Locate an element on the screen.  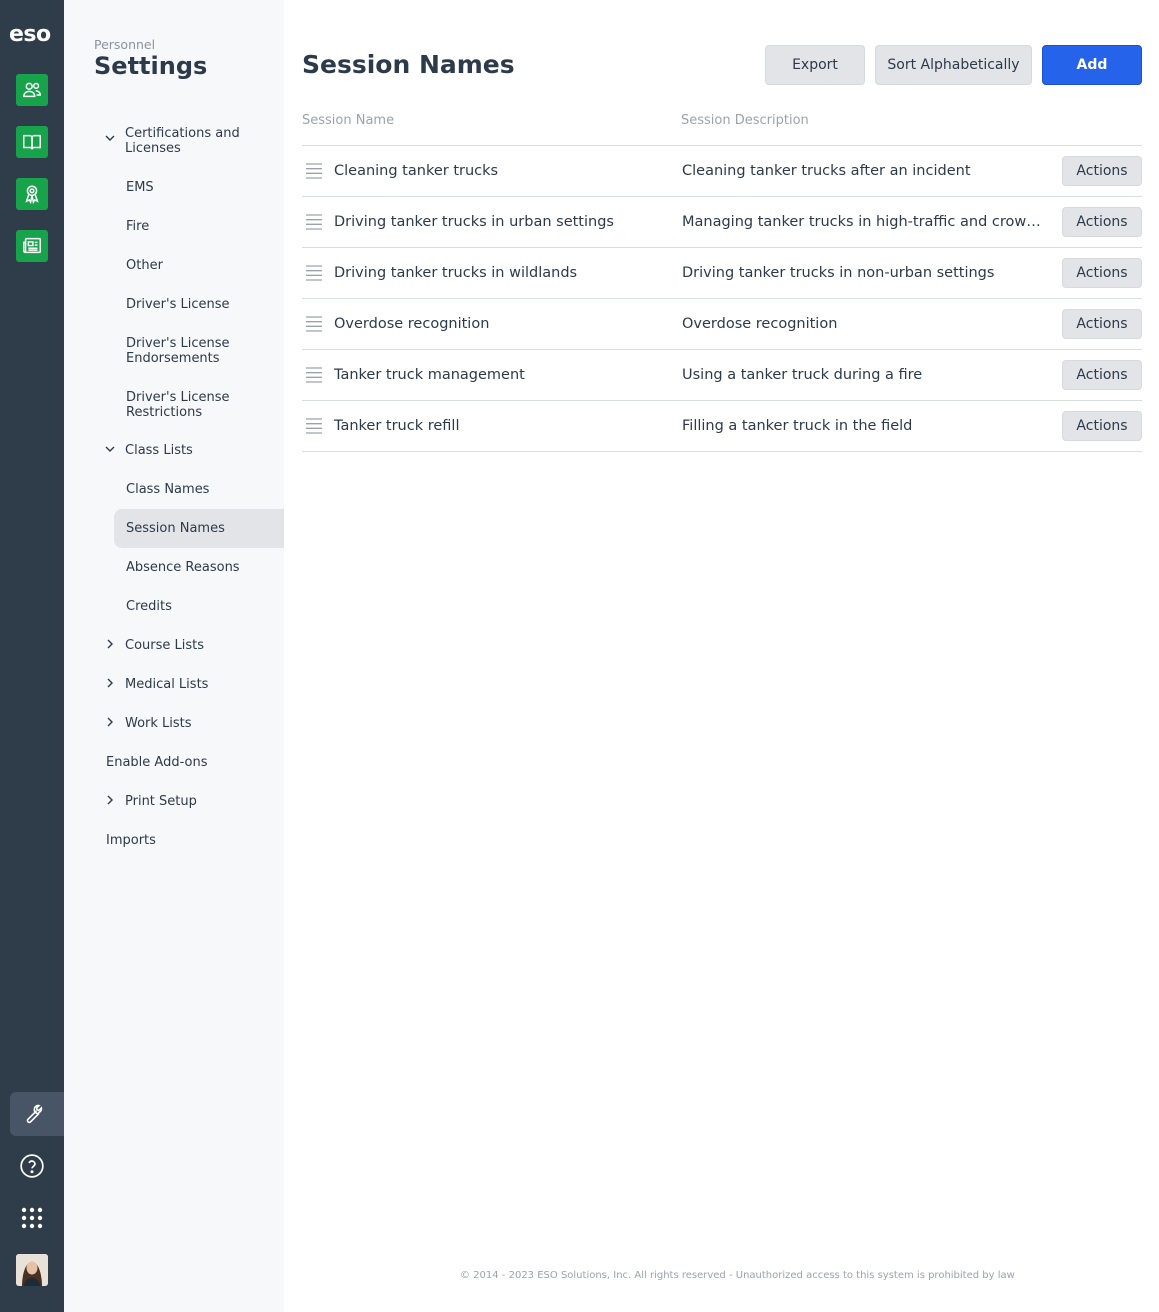
session-name: Tanker truck management is located at coordinates (429, 375).